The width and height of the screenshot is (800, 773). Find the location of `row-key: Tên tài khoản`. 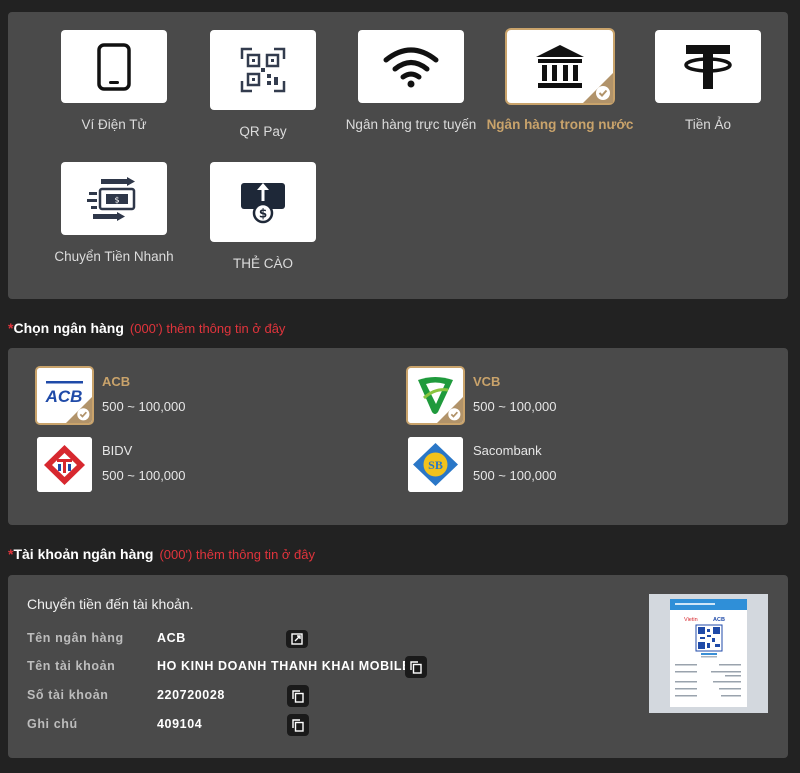

row-key: Tên tài khoản is located at coordinates (71, 666).